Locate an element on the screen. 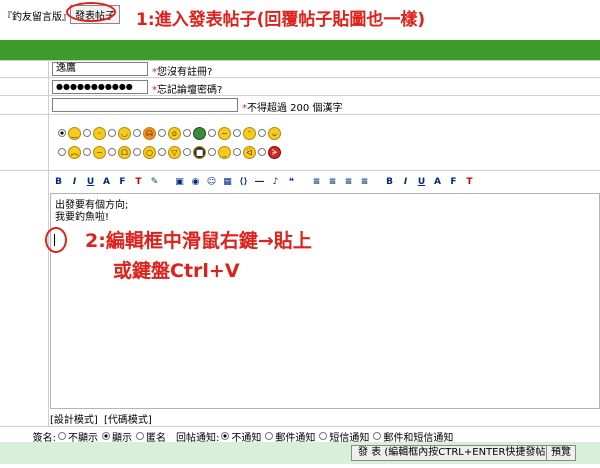  sad-icon: ︵ is located at coordinates (74, 152).